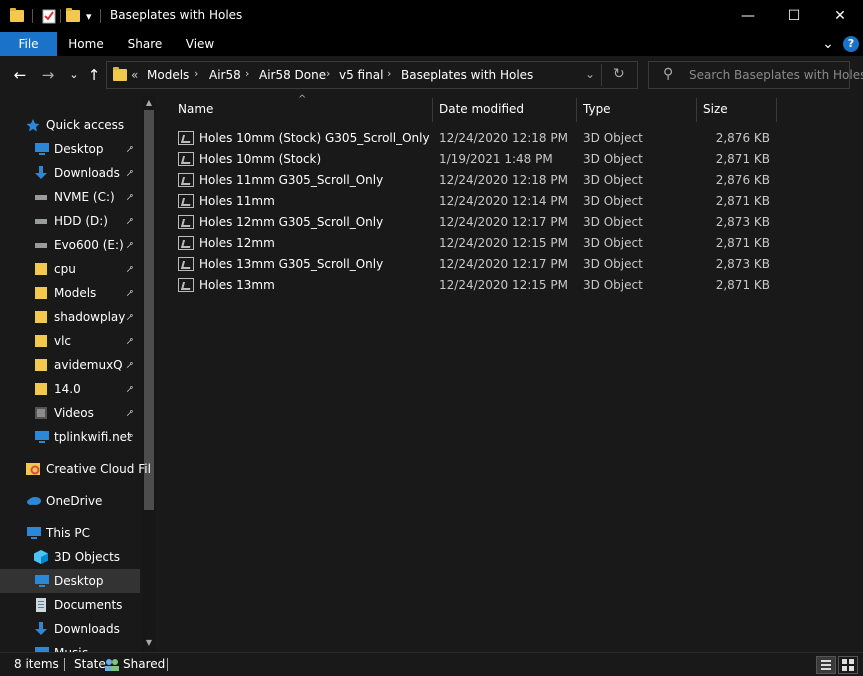  Describe the element at coordinates (70, 437) in the screenshot. I see `sidebar-item-tplinkwifi-net: tplinkwifi.net ⊸` at that location.